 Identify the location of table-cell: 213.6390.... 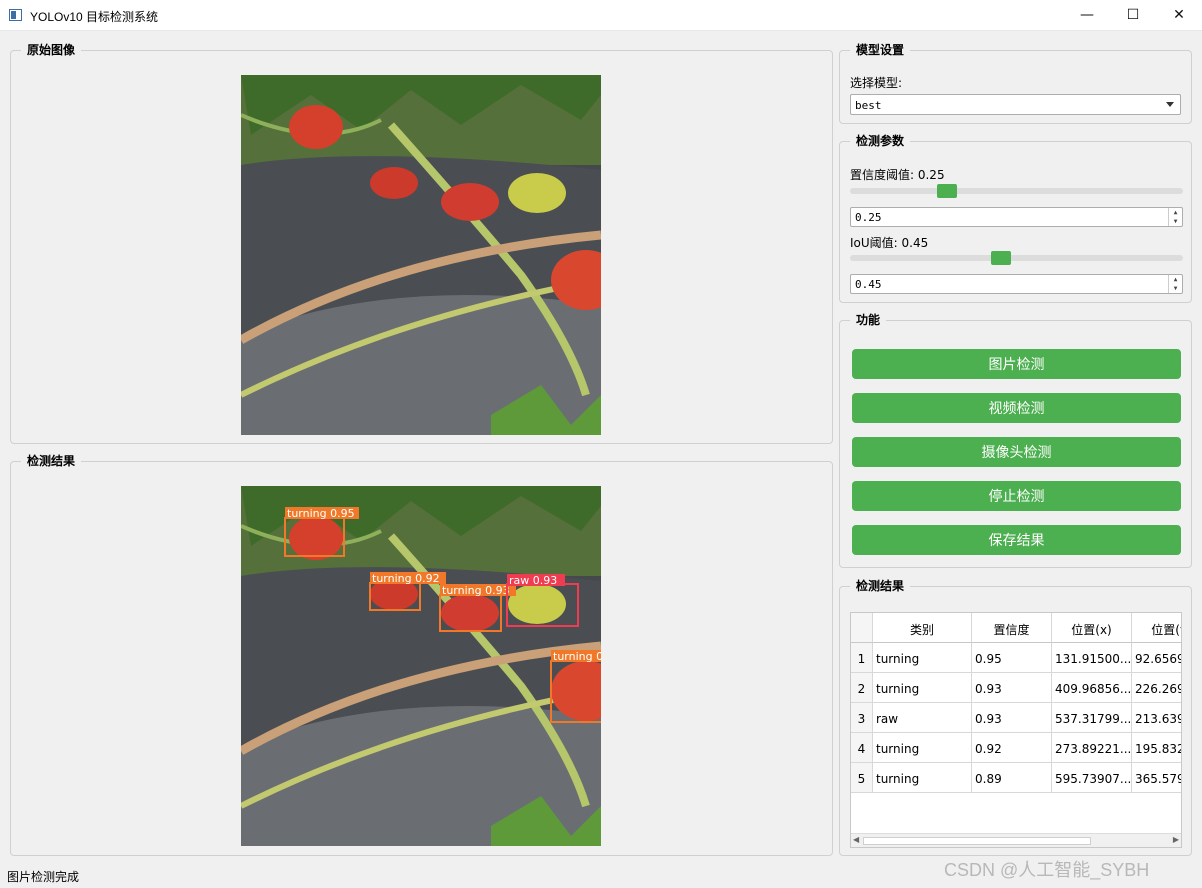
(1156, 718).